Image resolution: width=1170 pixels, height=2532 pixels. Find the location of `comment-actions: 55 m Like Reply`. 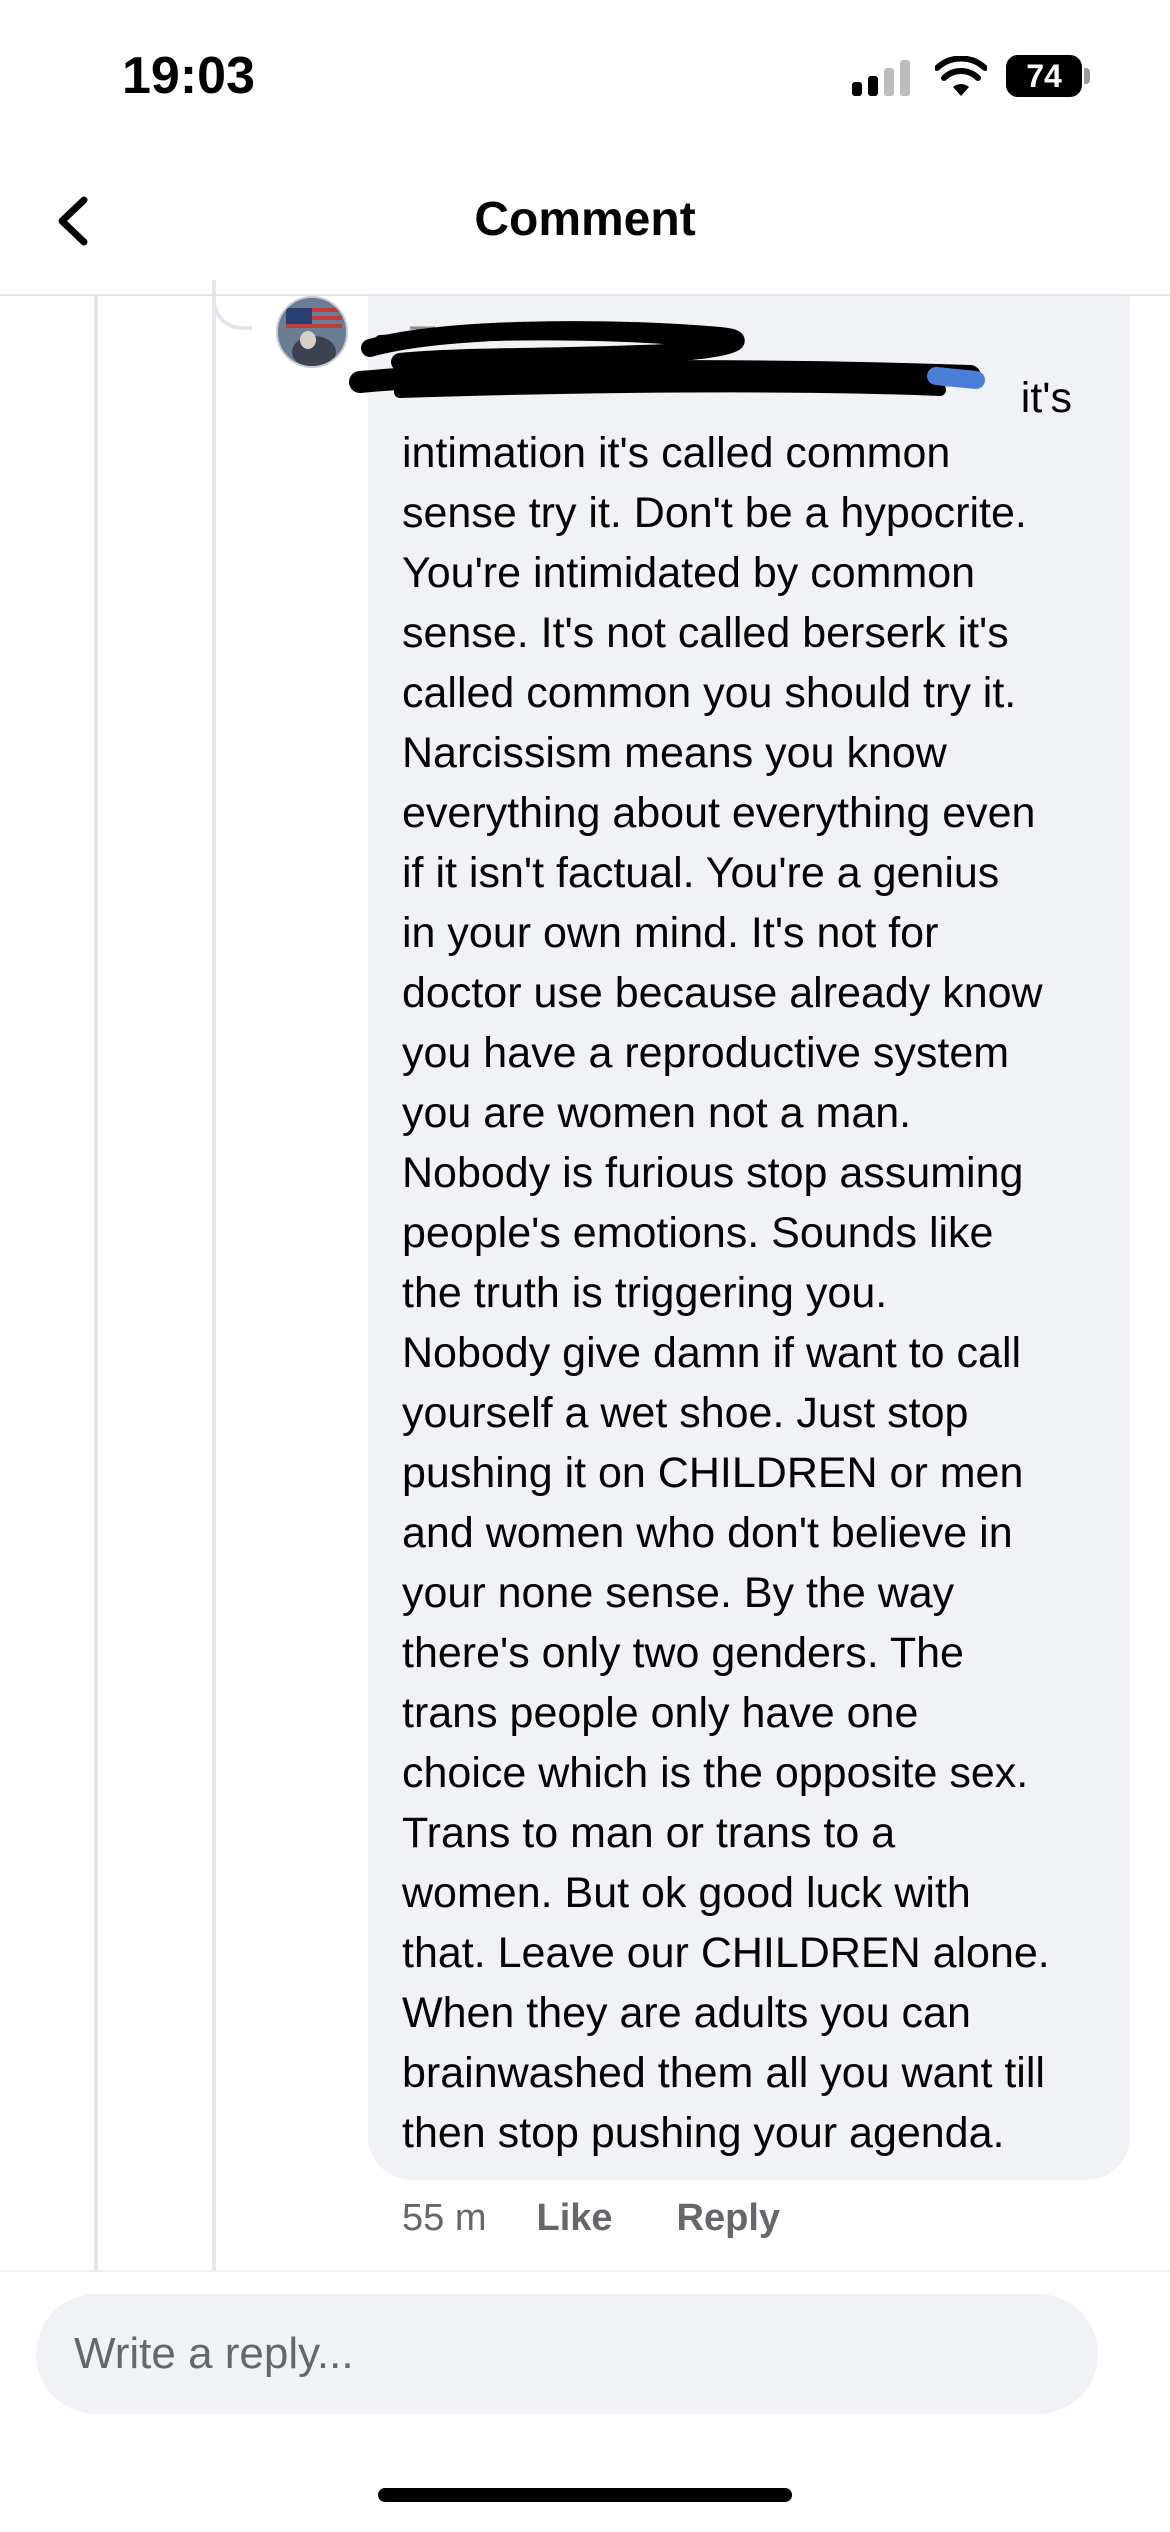

comment-actions: 55 m Like Reply is located at coordinates (591, 2218).